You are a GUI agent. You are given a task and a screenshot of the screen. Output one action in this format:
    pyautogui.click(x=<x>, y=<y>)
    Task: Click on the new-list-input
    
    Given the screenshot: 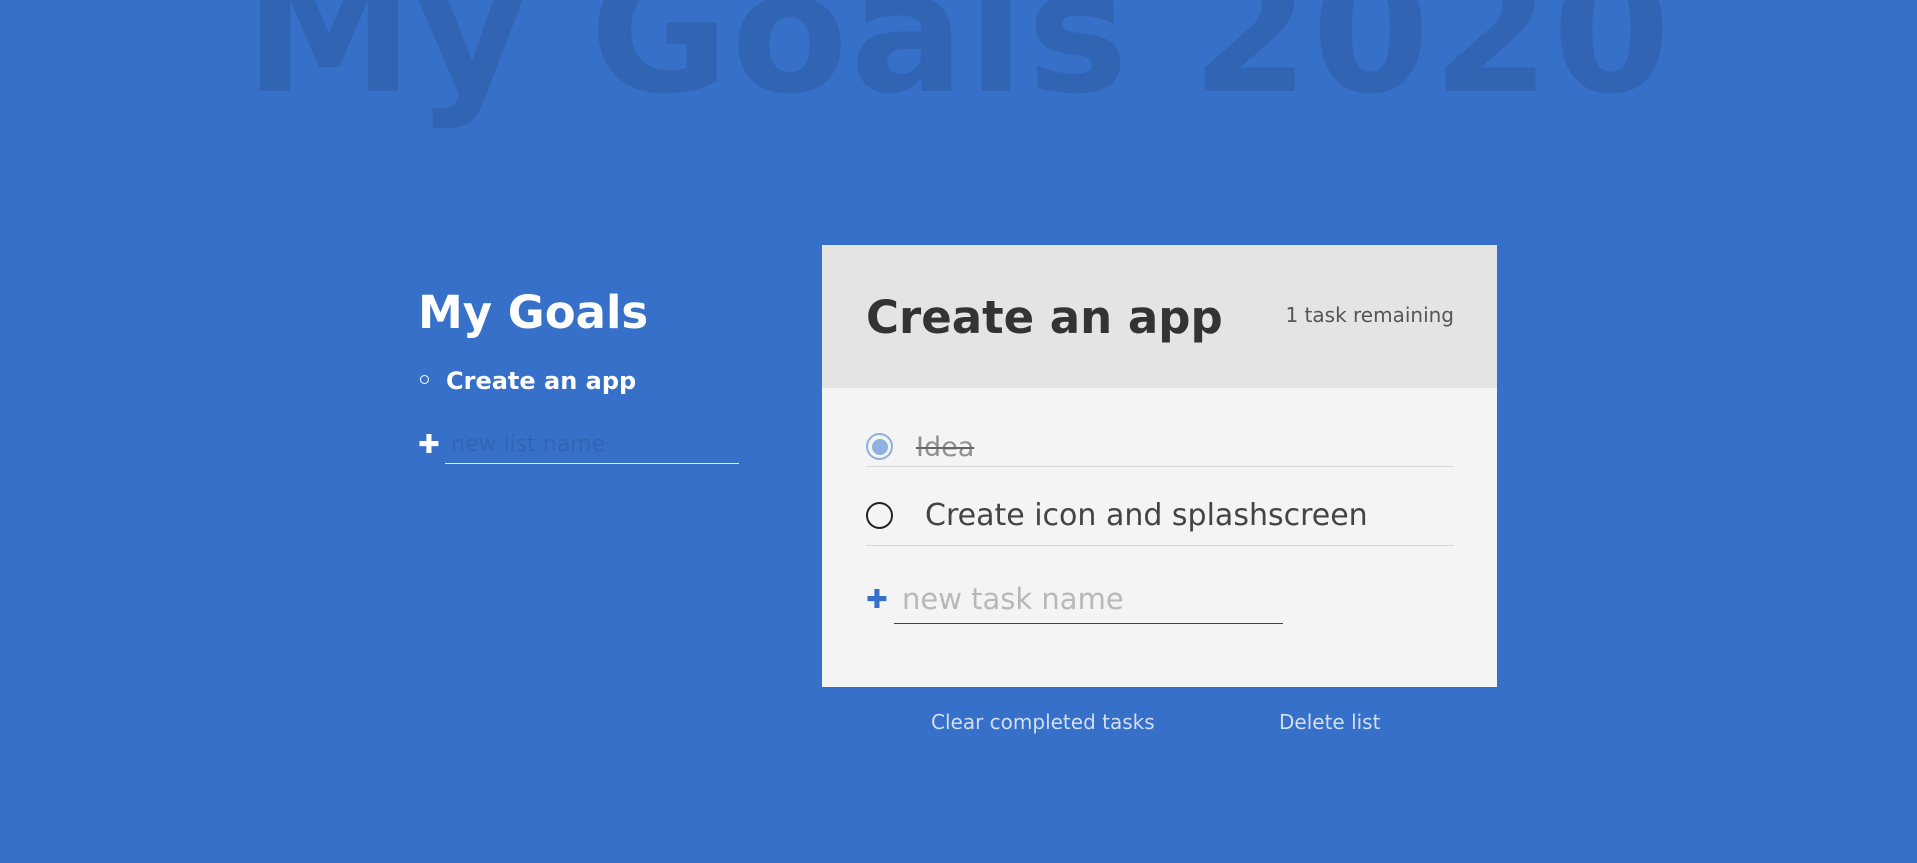 What is the action you would take?
    pyautogui.click(x=592, y=445)
    